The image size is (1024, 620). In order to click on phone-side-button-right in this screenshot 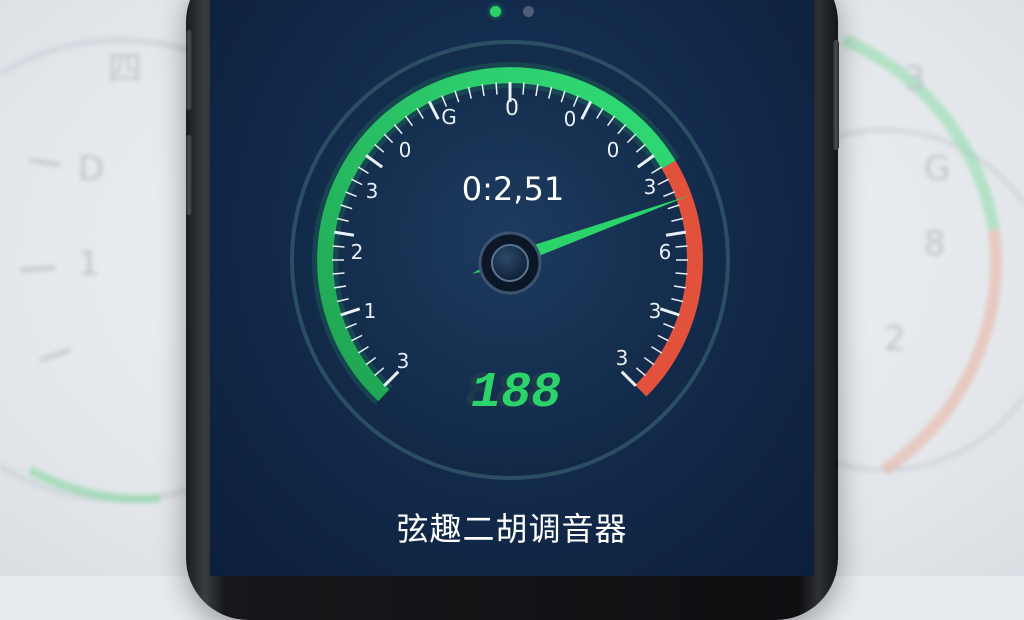, I will do `click(836, 95)`.